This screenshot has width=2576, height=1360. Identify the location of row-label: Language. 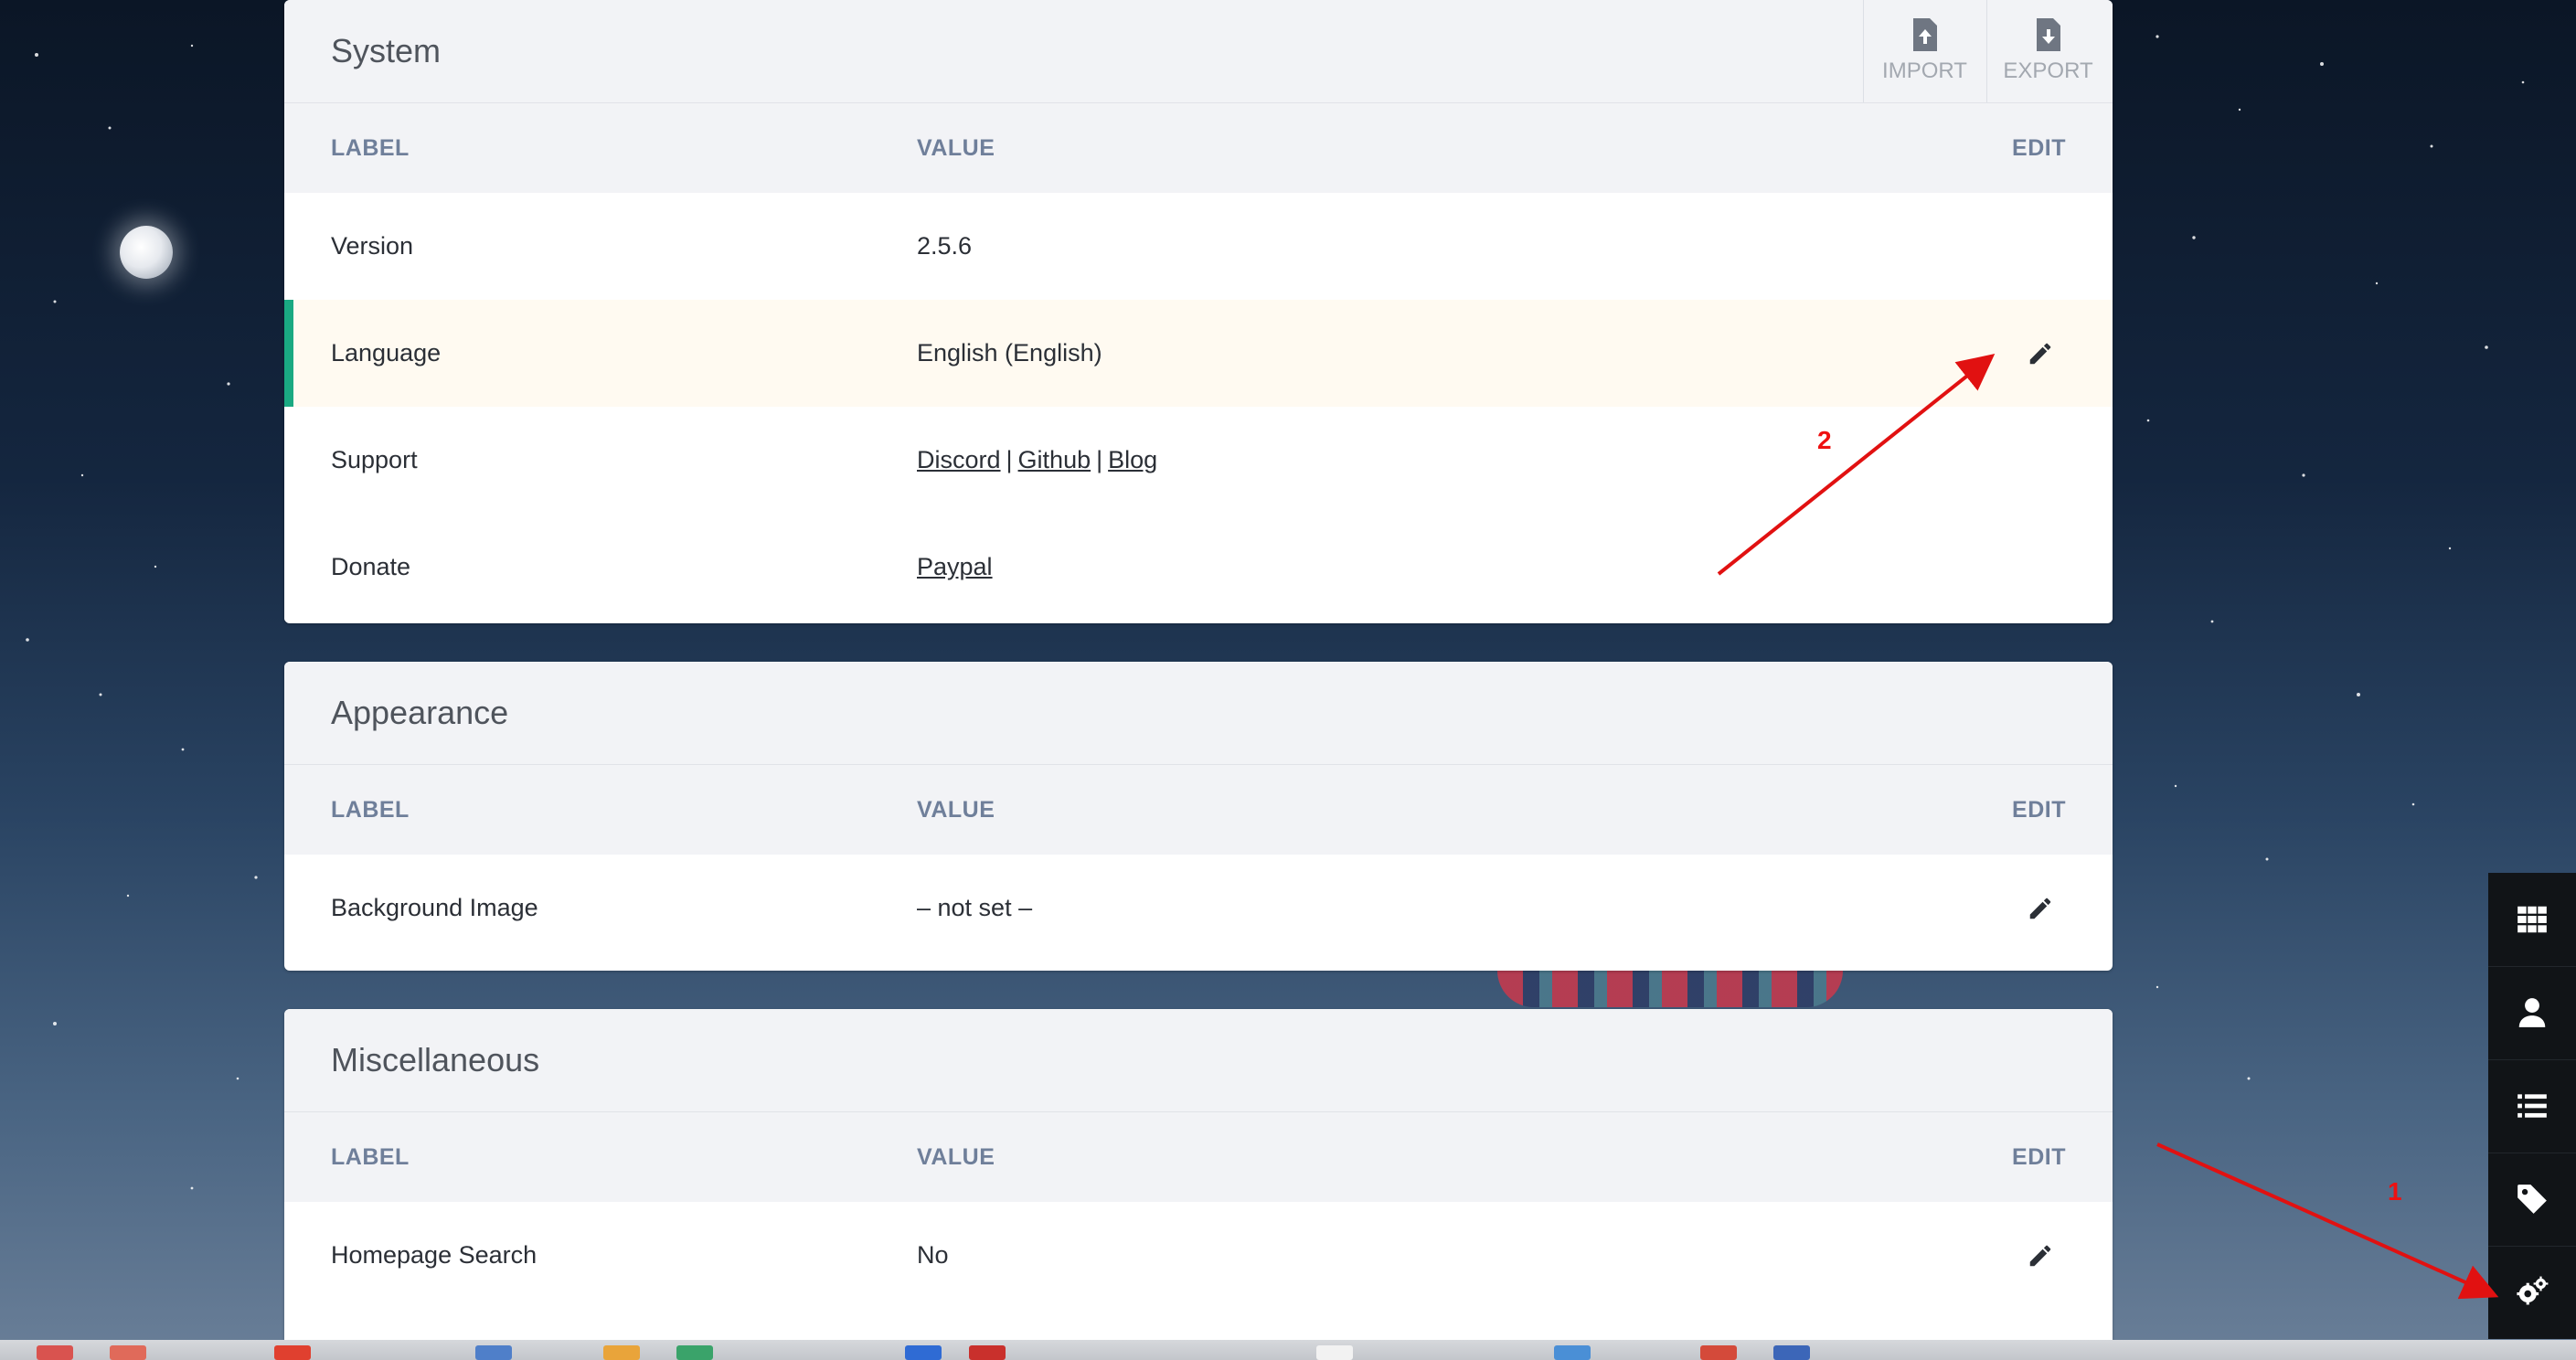
(386, 353).